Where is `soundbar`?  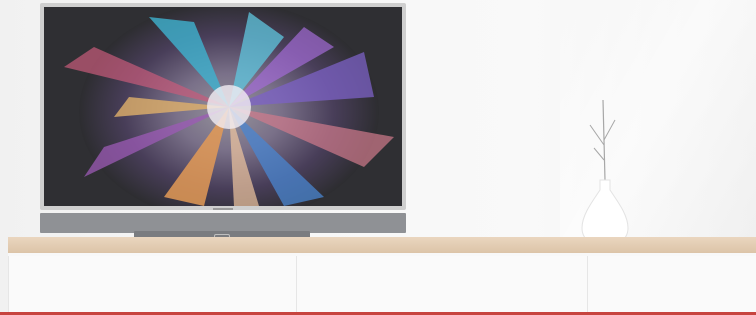 soundbar is located at coordinates (223, 223).